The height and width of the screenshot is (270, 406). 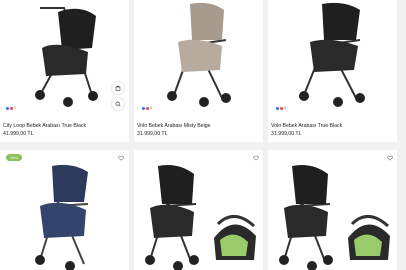 What do you see at coordinates (174, 126) in the screenshot?
I see `product-title: Volo Bebek Arabası Misty Beige` at bounding box center [174, 126].